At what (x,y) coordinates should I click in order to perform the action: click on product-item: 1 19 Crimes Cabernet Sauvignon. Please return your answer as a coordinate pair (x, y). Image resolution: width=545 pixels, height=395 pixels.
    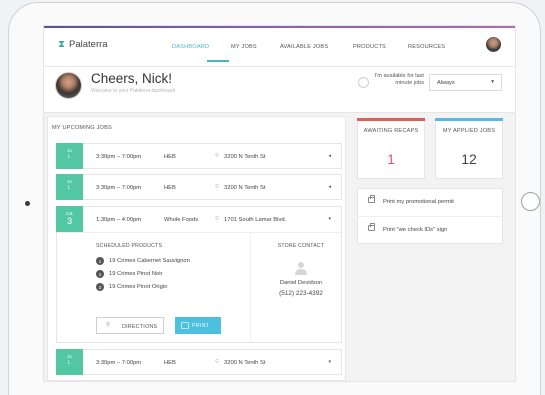
    Looking at the image, I should click on (143, 261).